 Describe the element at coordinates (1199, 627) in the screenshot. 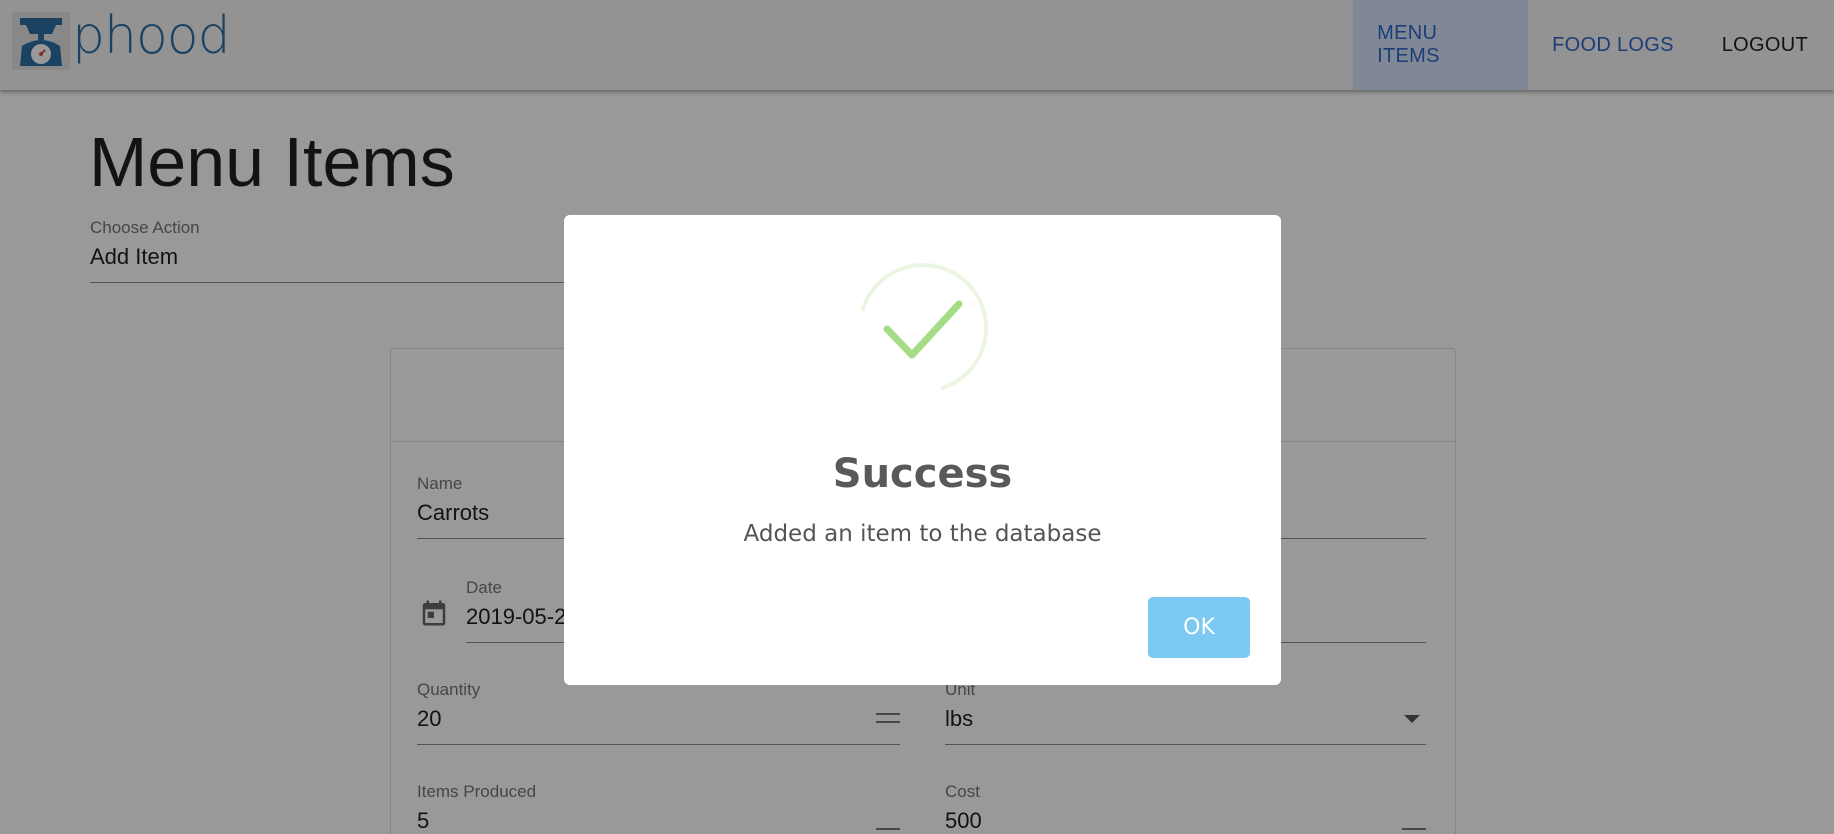

I see `ok-button: OK` at that location.